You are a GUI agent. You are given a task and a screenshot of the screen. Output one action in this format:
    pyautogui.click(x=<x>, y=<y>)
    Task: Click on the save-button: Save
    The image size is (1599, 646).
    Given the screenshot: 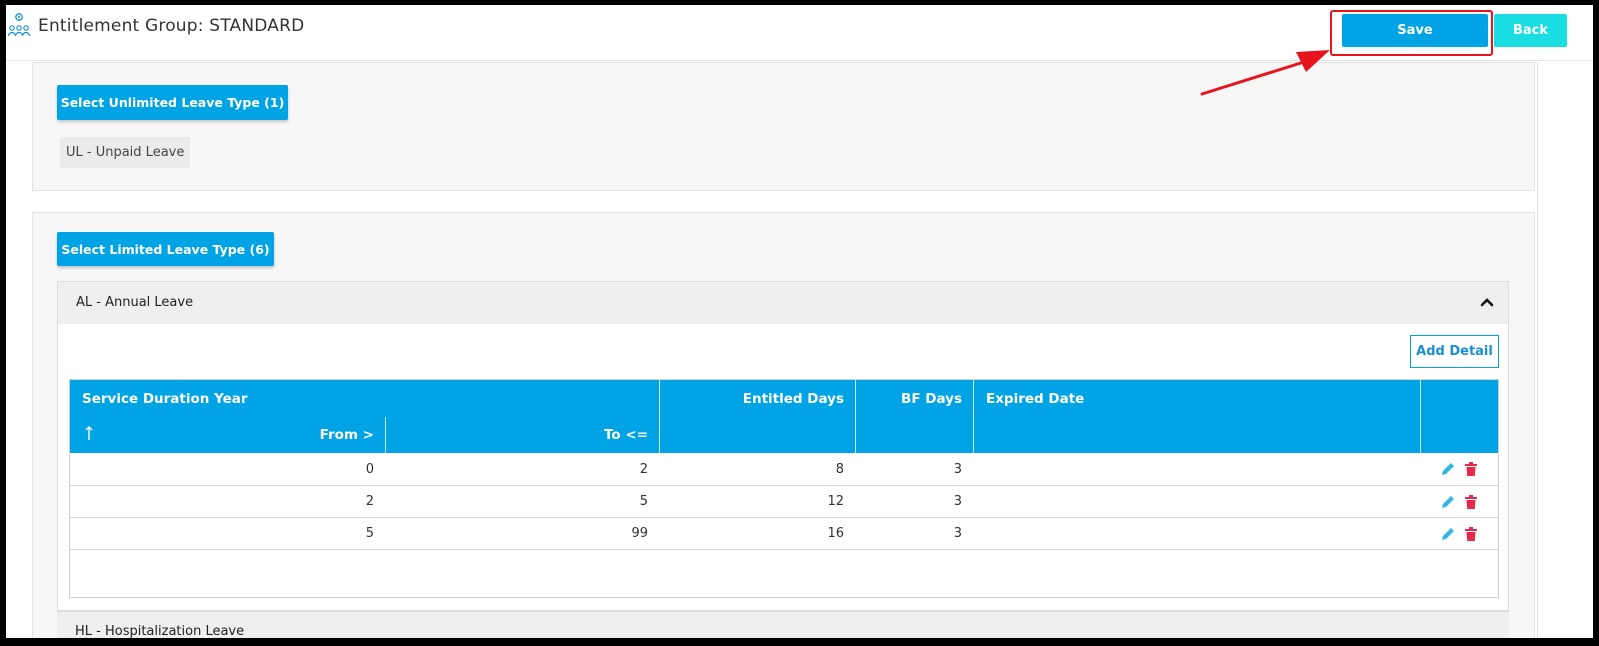 What is the action you would take?
    pyautogui.click(x=1415, y=30)
    